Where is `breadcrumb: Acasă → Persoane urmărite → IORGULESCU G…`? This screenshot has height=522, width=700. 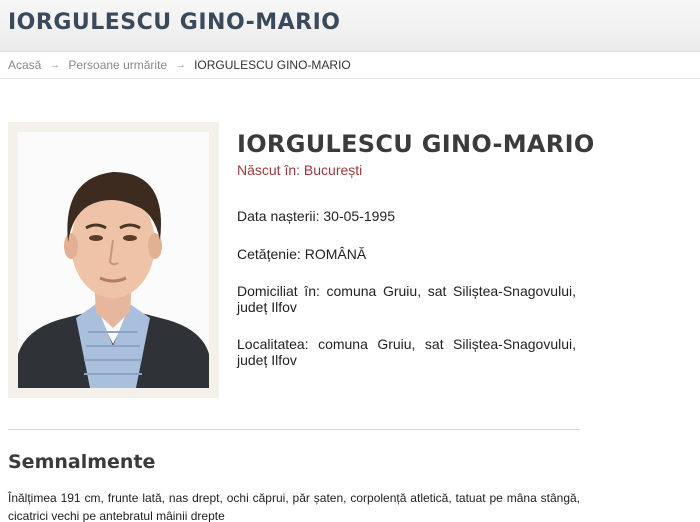 breadcrumb: Acasă → Persoane urmărite → IORGULESCU G… is located at coordinates (179, 65).